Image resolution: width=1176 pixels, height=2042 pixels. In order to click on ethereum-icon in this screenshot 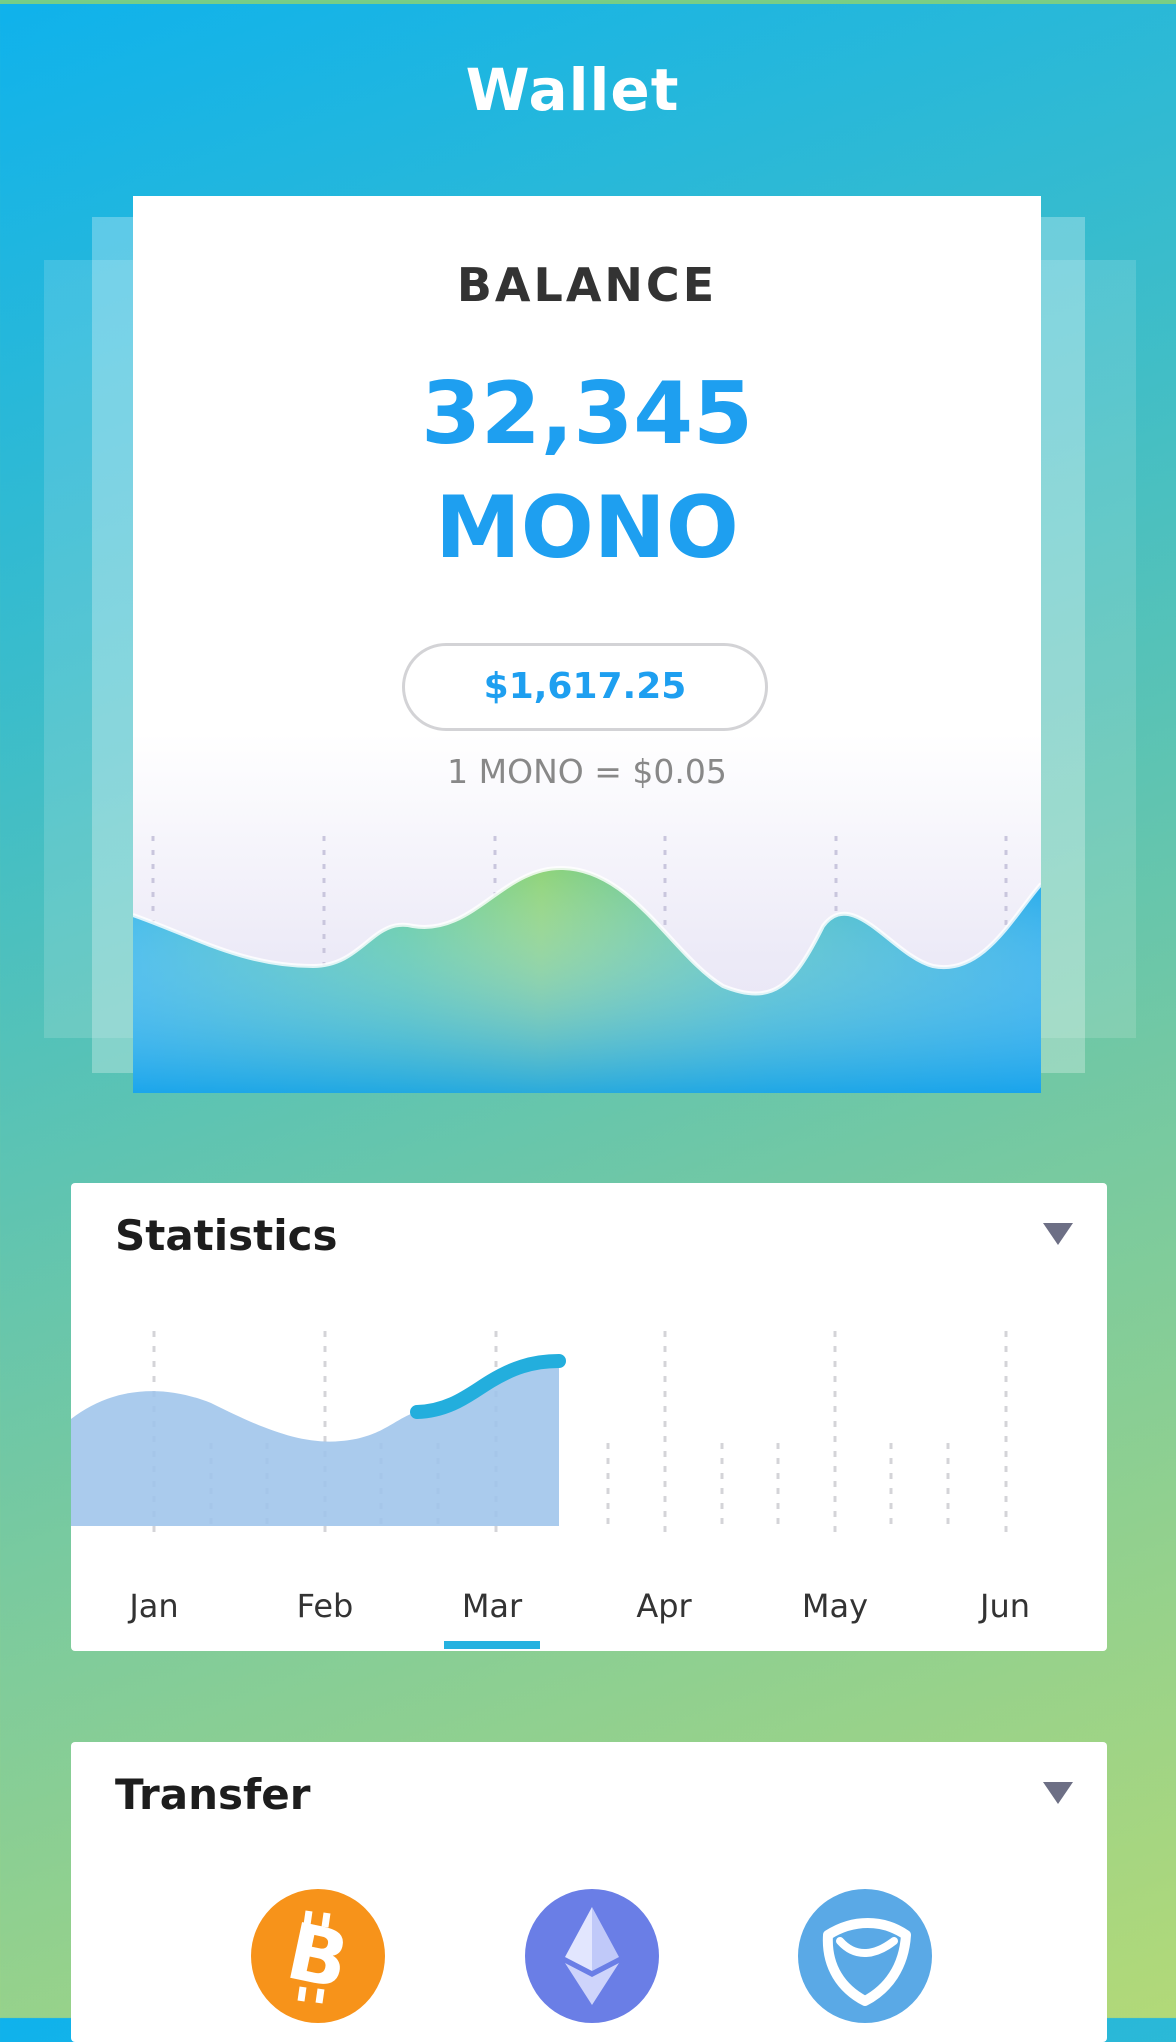, I will do `click(592, 1956)`.